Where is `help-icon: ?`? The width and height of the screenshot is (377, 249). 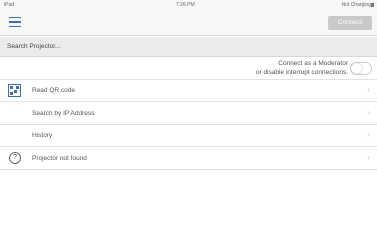
help-icon: ? is located at coordinates (15, 158).